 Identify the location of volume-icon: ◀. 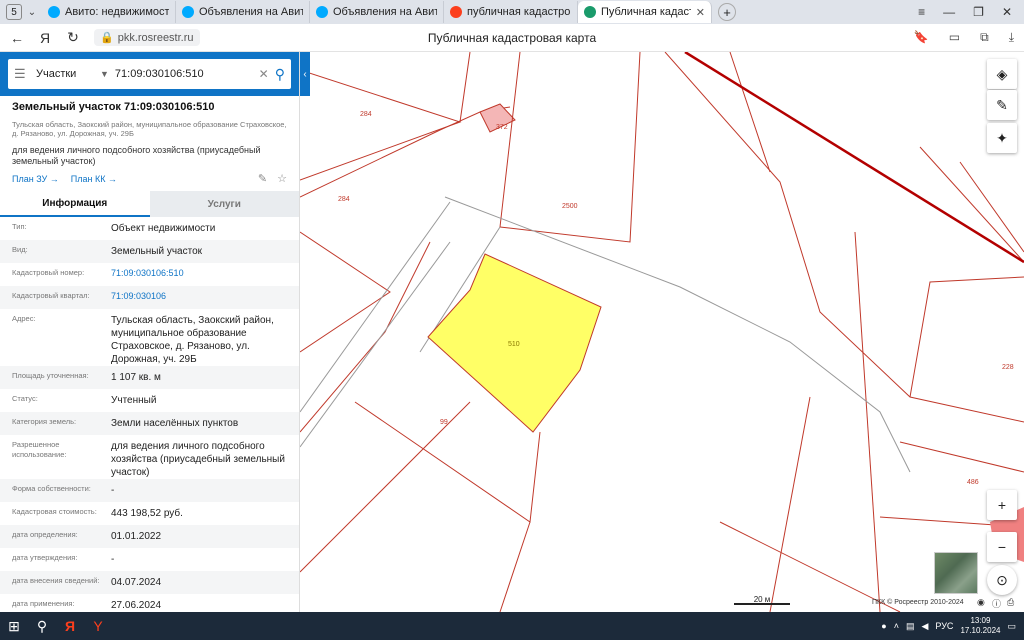
(924, 626).